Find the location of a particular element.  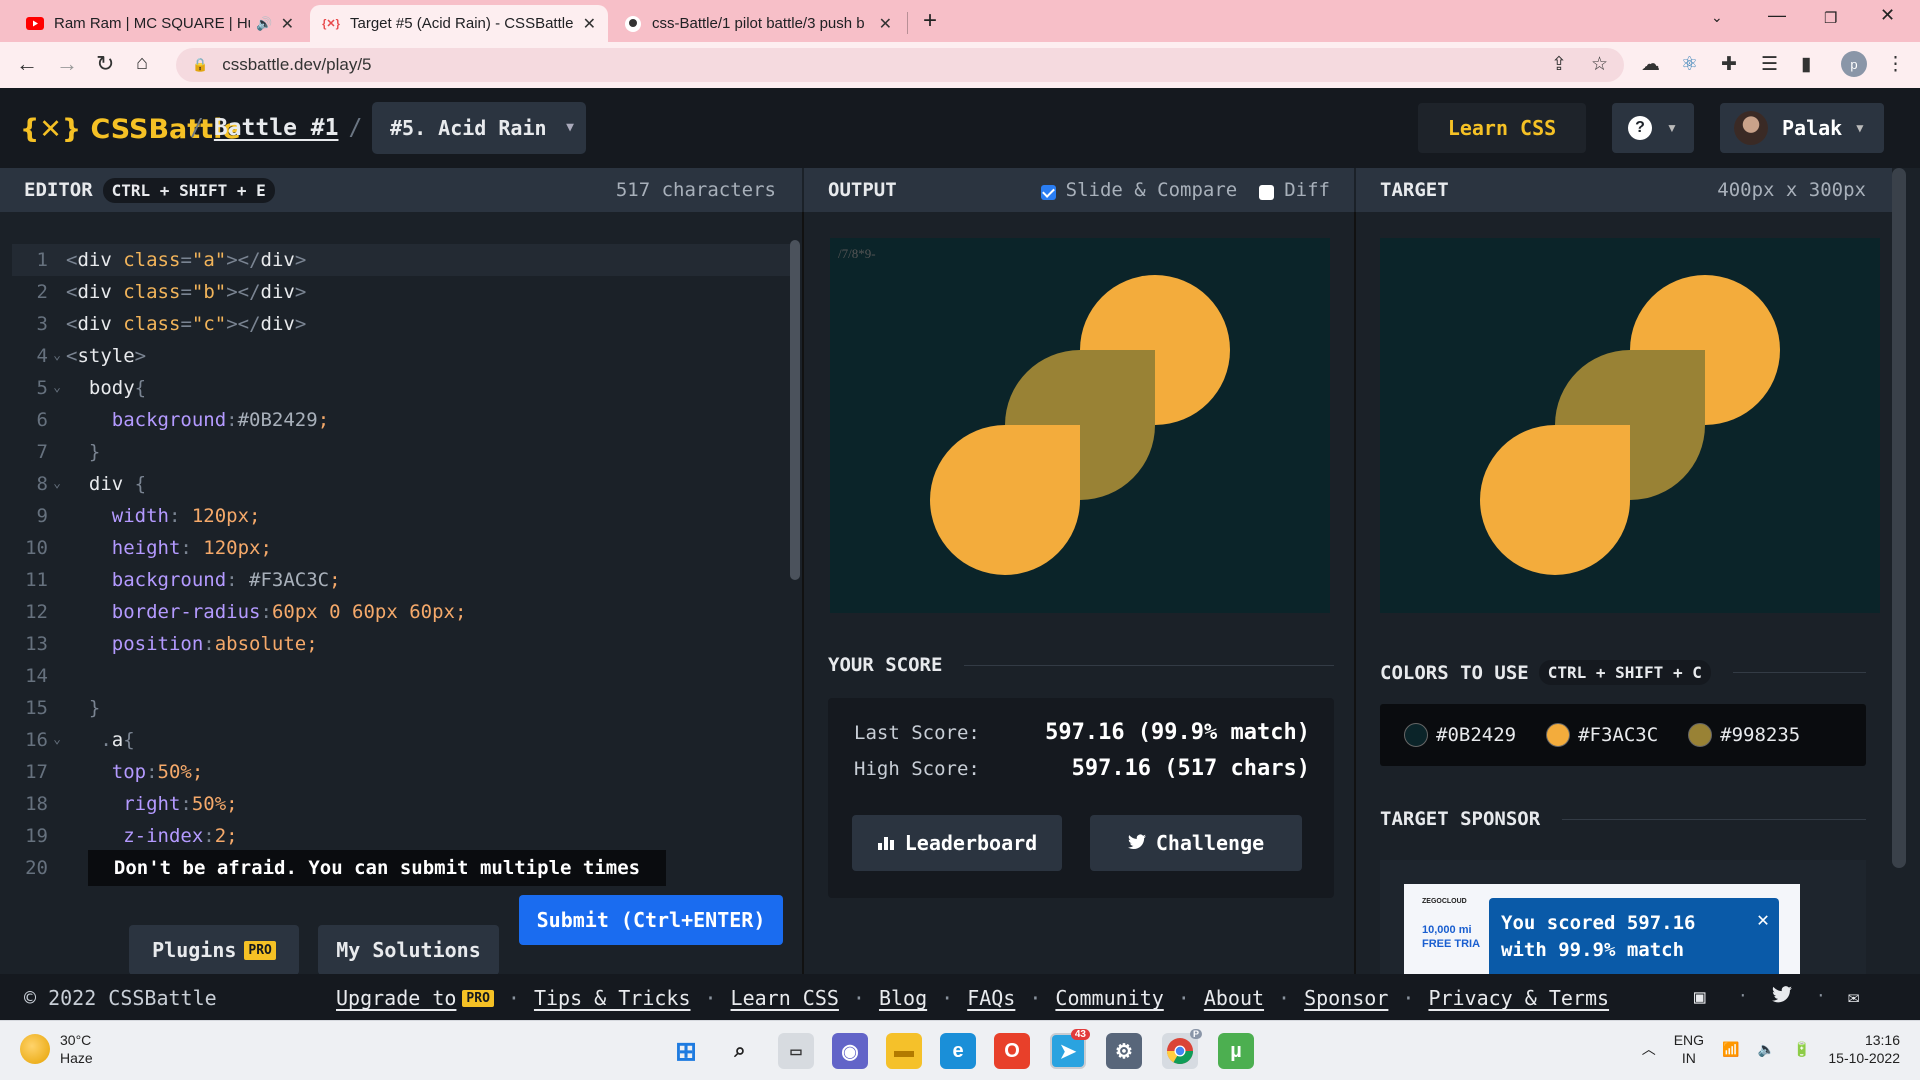

reading-list-icon: ☰ is located at coordinates (1769, 64).